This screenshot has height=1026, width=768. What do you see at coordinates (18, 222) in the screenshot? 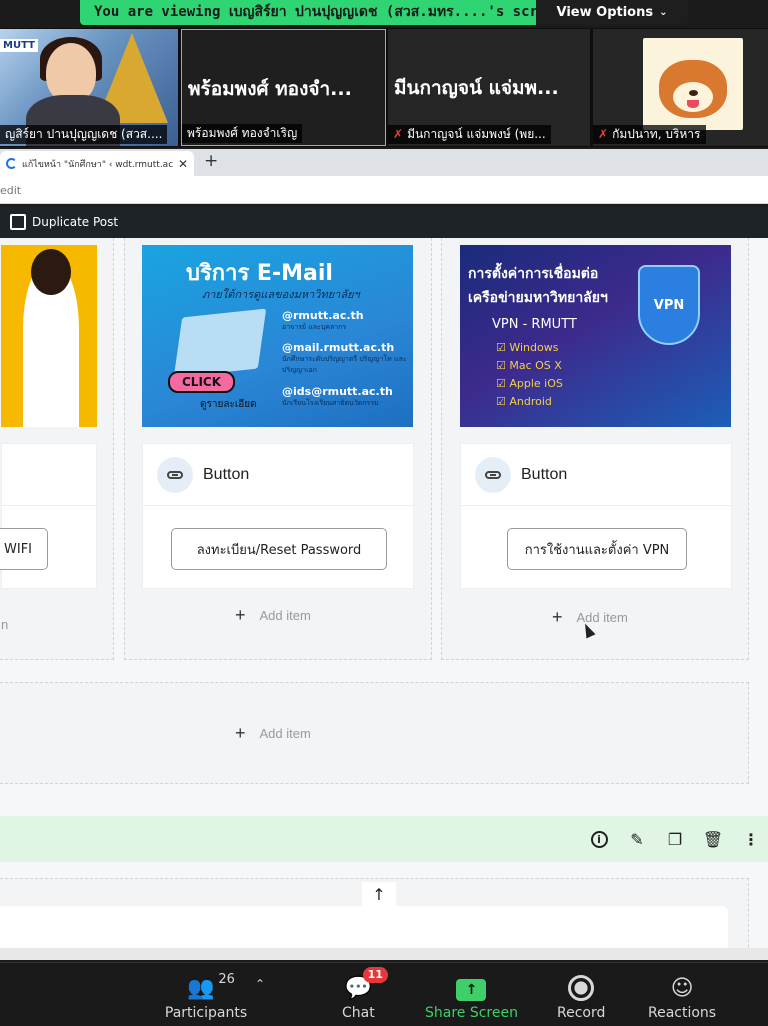
I see `duplicate-icon` at bounding box center [18, 222].